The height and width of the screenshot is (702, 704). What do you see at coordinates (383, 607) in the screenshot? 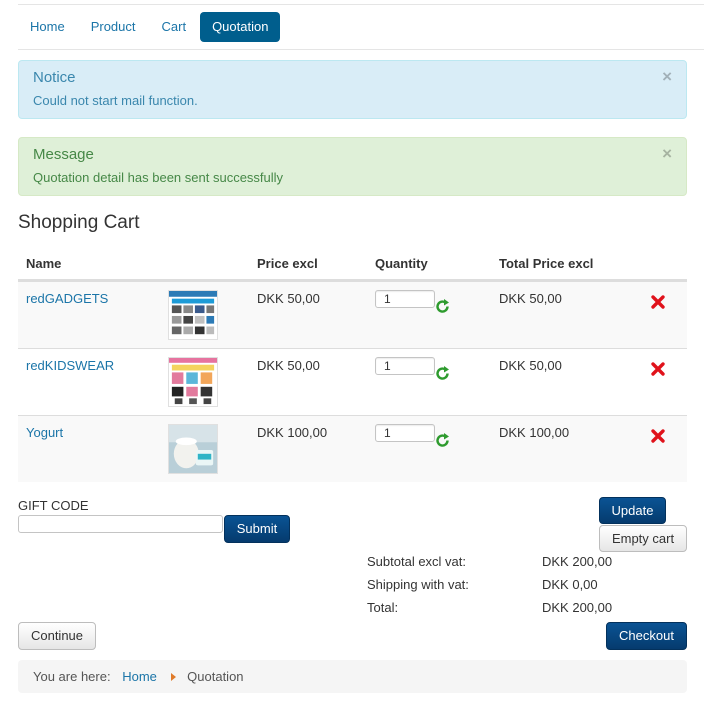
I see `total-label: Total:` at bounding box center [383, 607].